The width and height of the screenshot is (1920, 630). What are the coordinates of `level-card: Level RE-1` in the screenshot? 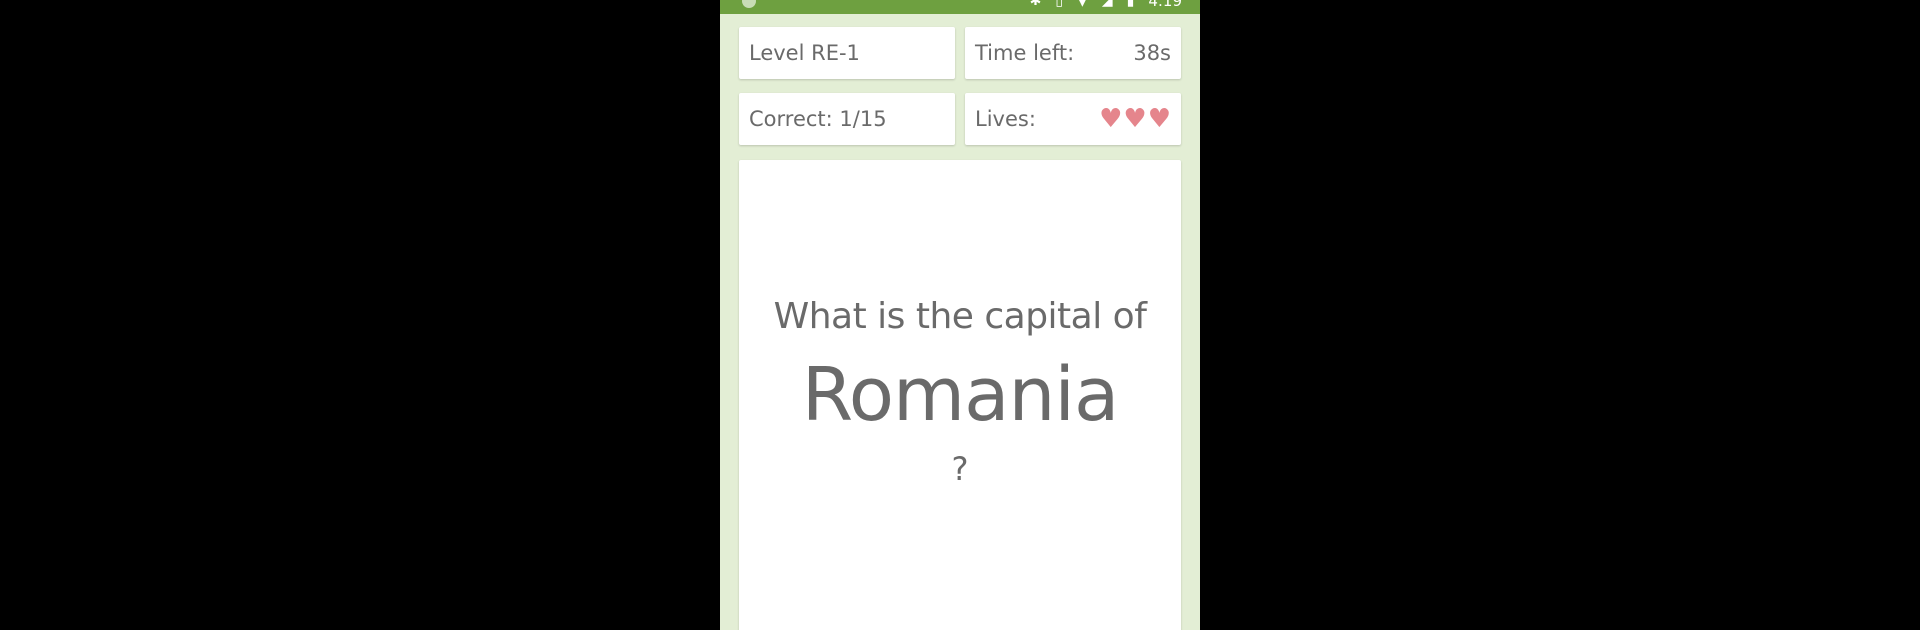 It's located at (847, 53).